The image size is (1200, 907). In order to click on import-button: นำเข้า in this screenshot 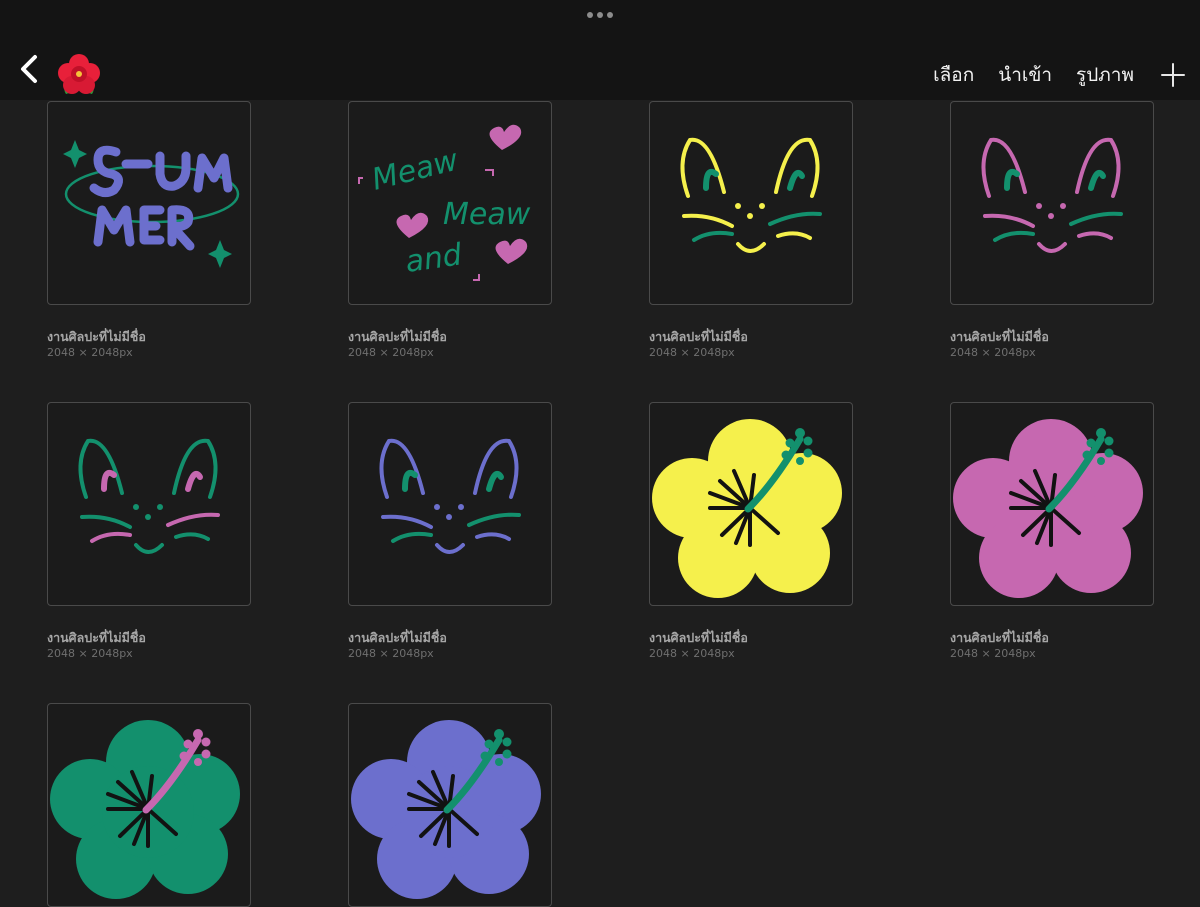, I will do `click(1025, 75)`.